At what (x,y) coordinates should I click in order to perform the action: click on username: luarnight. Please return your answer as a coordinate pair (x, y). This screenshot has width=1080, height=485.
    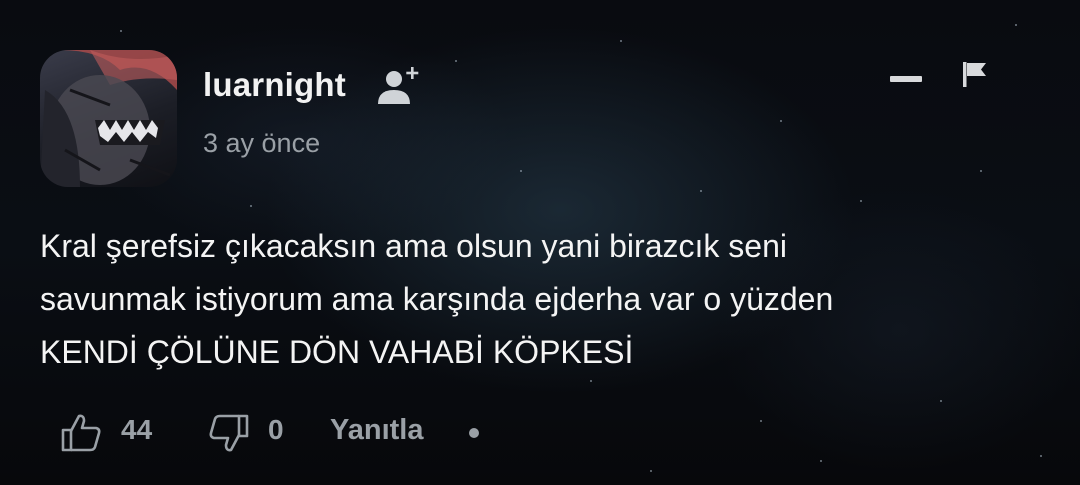
    Looking at the image, I should click on (274, 85).